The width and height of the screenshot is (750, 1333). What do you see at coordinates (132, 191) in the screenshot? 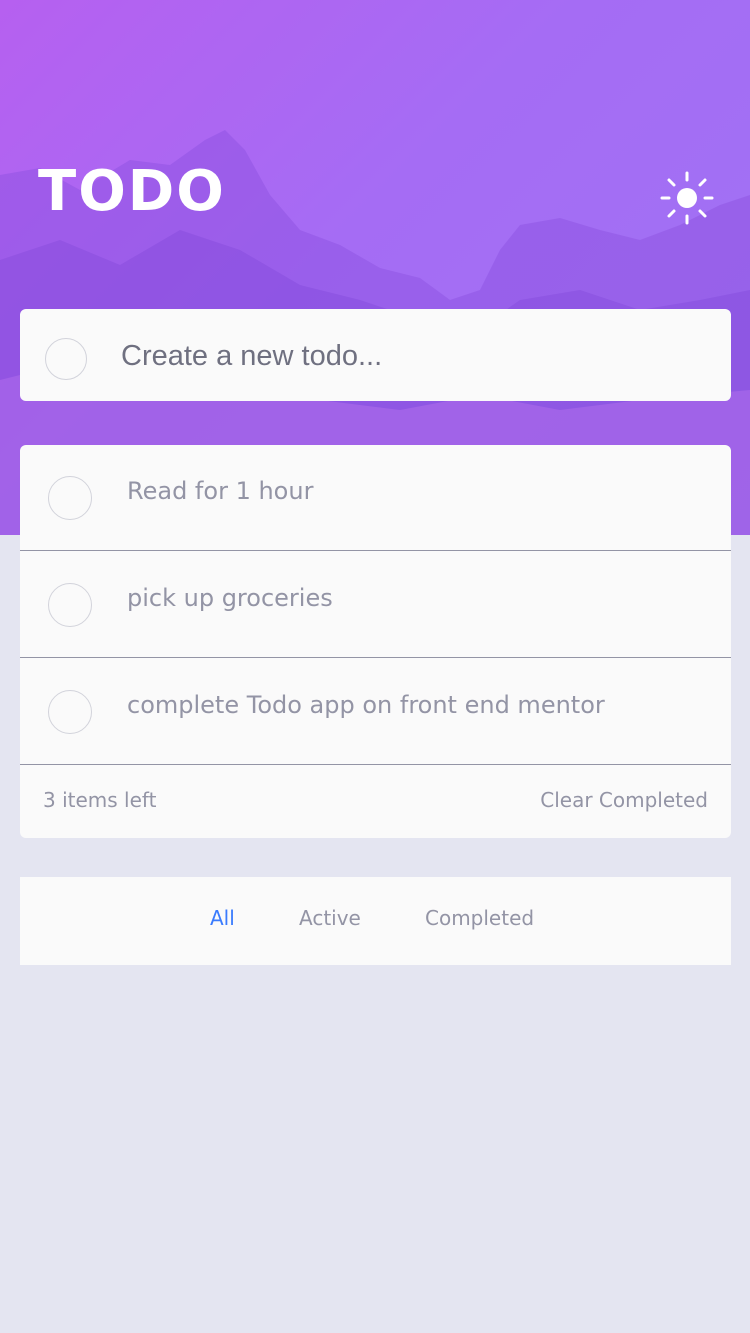
I see `app-title: TODO` at bounding box center [132, 191].